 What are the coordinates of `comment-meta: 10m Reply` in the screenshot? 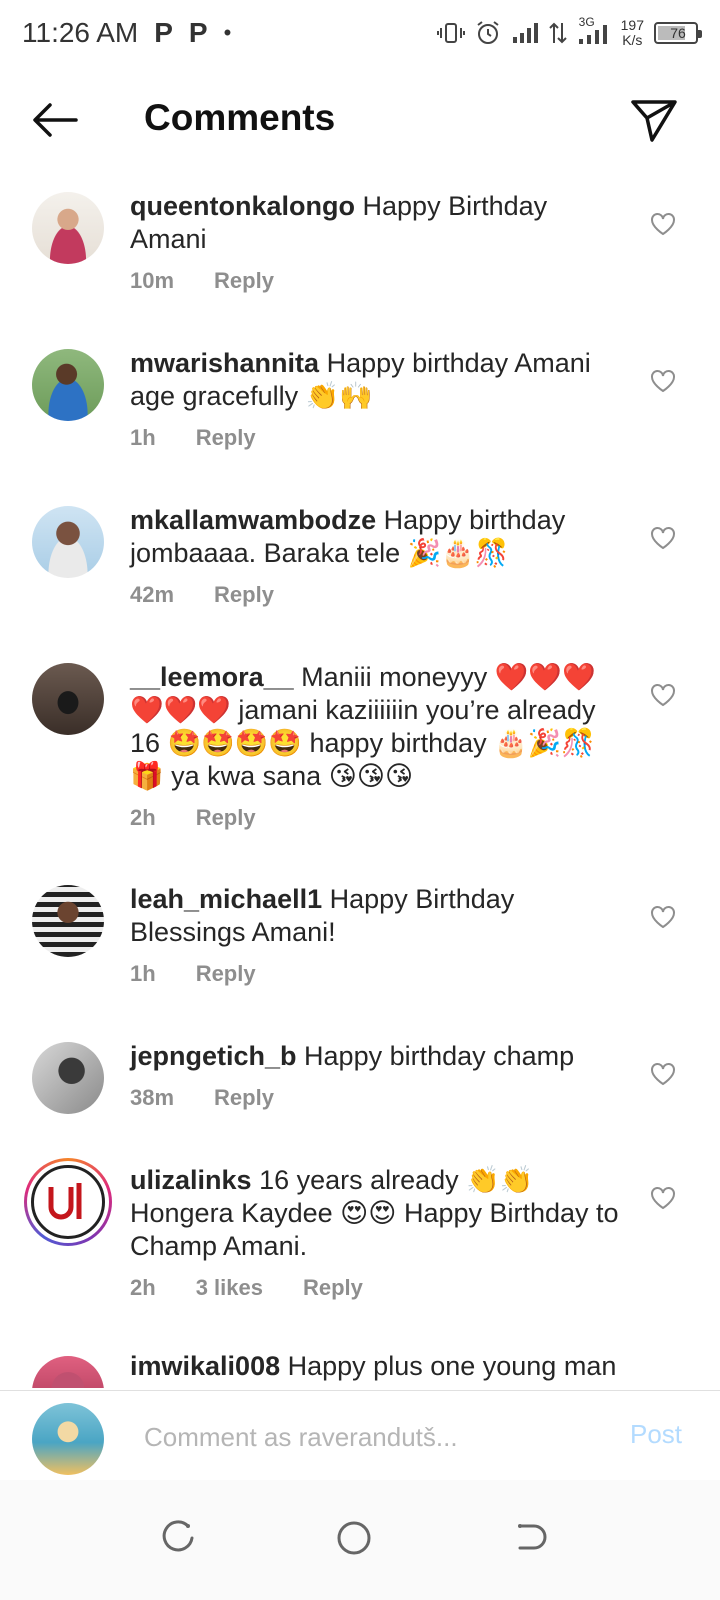 It's located at (202, 281).